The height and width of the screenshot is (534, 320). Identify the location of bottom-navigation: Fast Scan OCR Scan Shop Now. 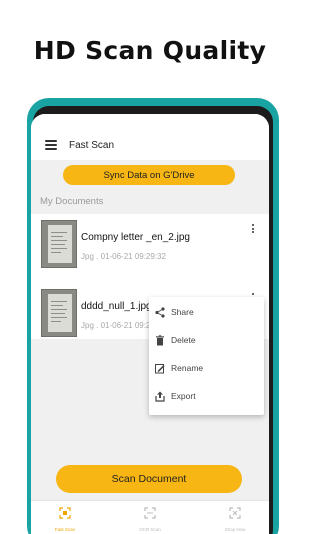
(150, 517).